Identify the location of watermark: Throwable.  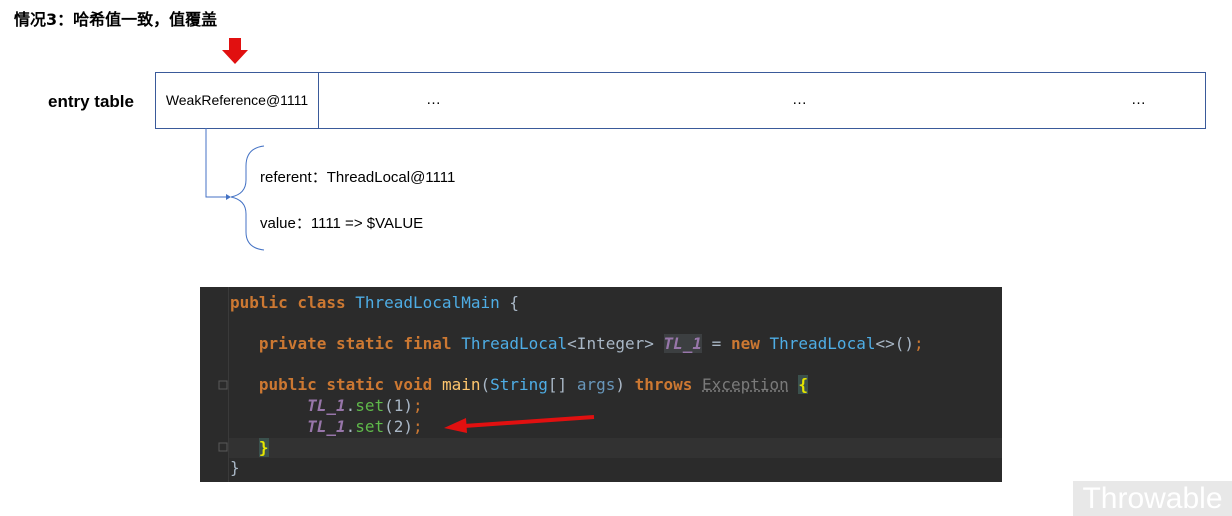
(1152, 498).